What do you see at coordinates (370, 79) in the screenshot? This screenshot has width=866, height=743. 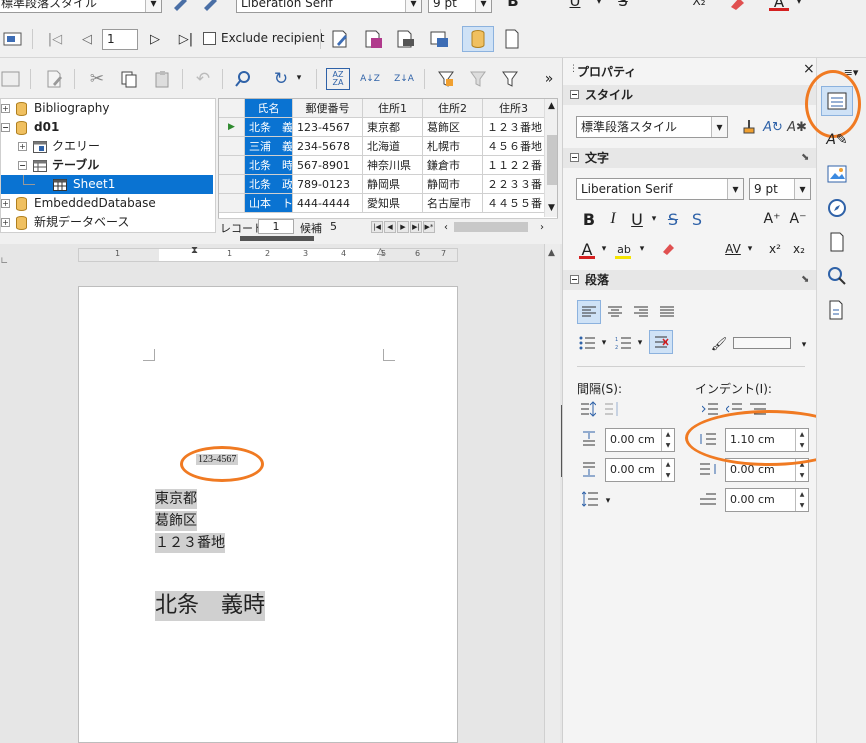 I see `sort-ascending-icon: A↓Z` at bounding box center [370, 79].